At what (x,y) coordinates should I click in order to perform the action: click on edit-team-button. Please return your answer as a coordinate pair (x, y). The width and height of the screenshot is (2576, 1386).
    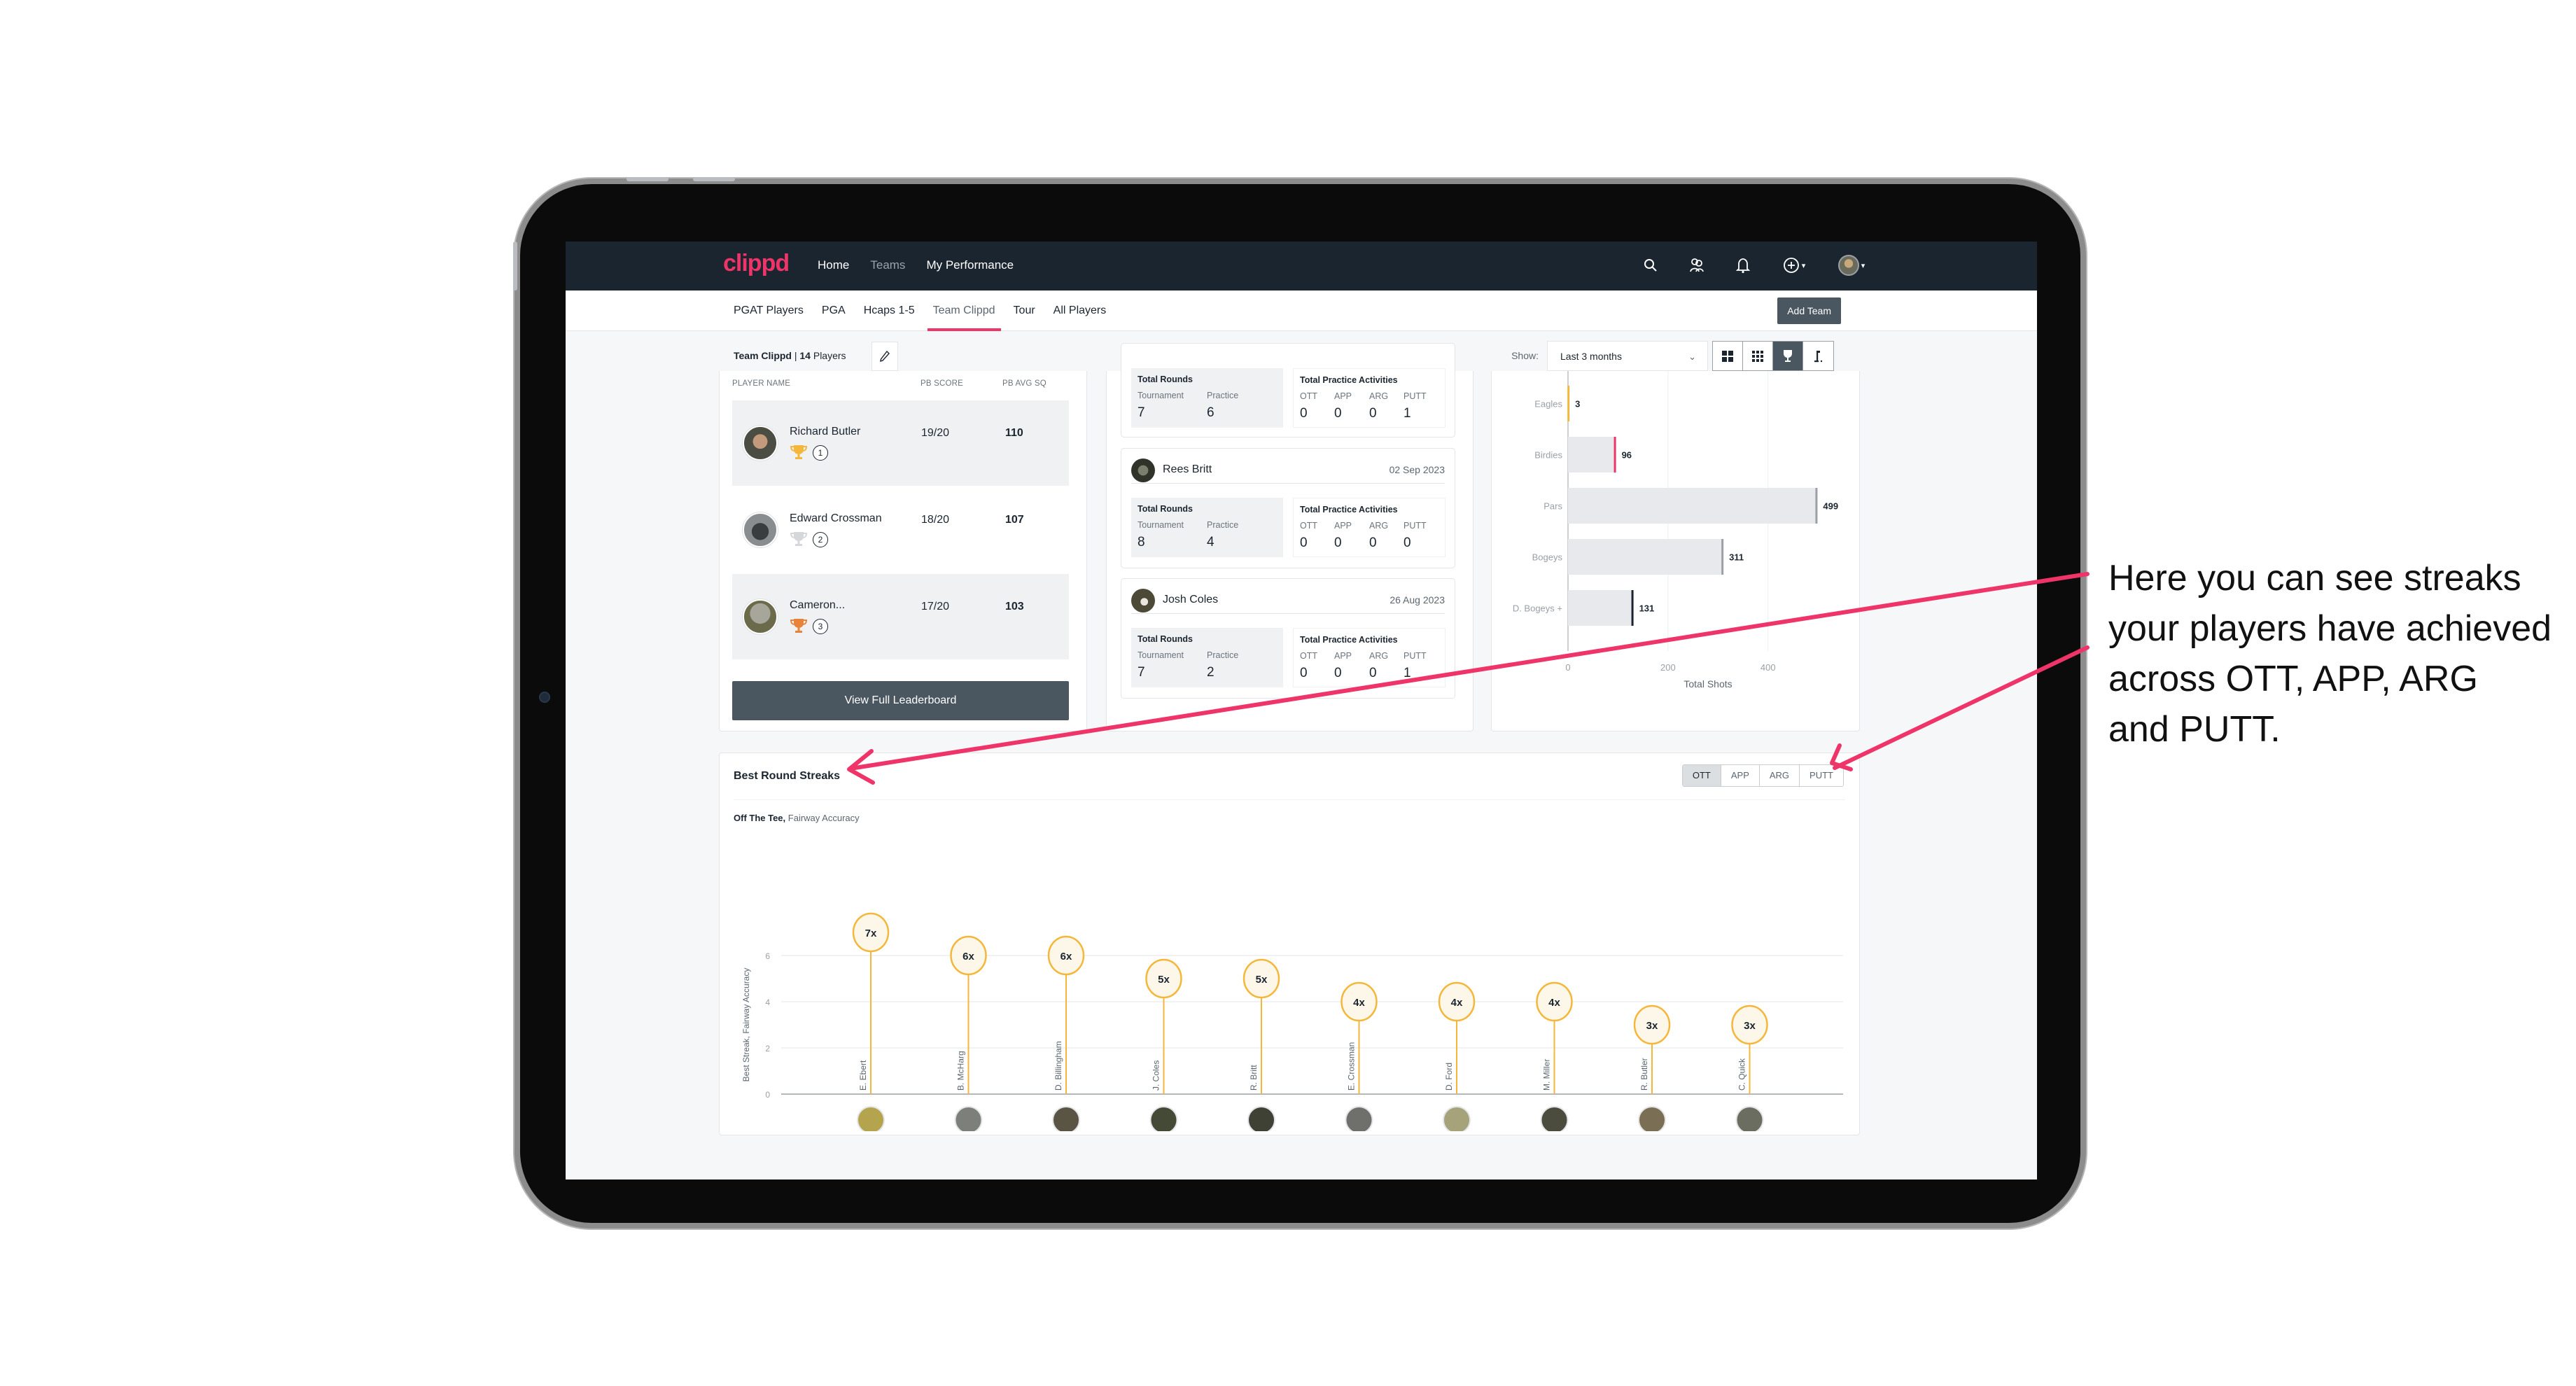
    Looking at the image, I should click on (885, 356).